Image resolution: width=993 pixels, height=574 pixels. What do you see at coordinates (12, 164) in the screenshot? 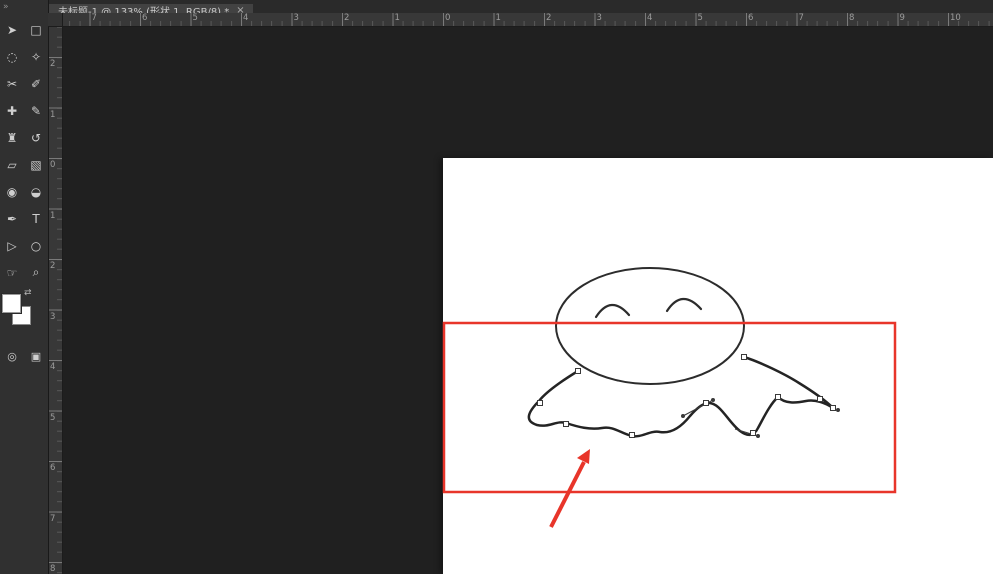
I see `eraser-tool: ▱` at bounding box center [12, 164].